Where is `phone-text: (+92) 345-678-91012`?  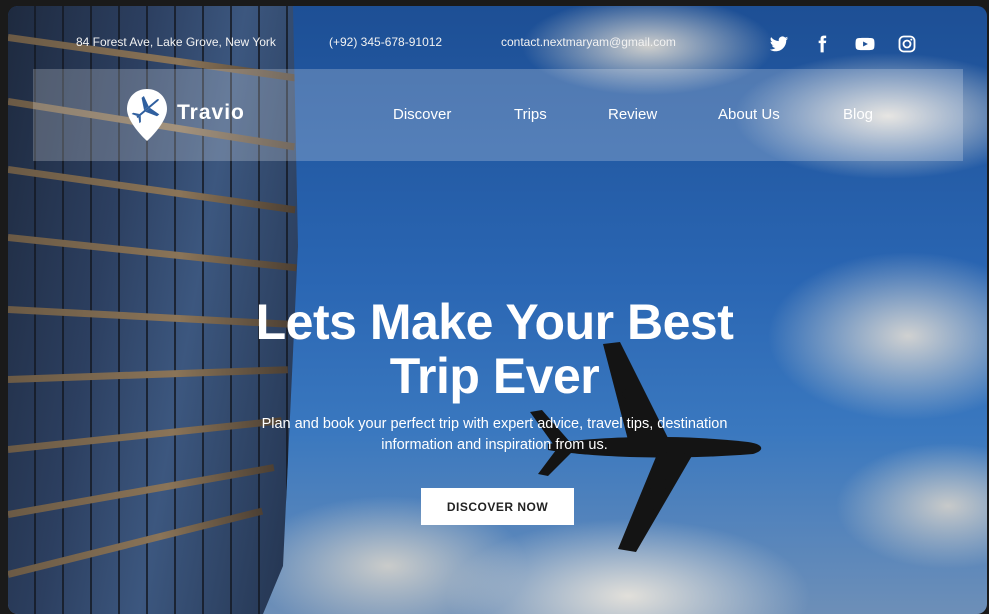 phone-text: (+92) 345-678-91012 is located at coordinates (385, 42).